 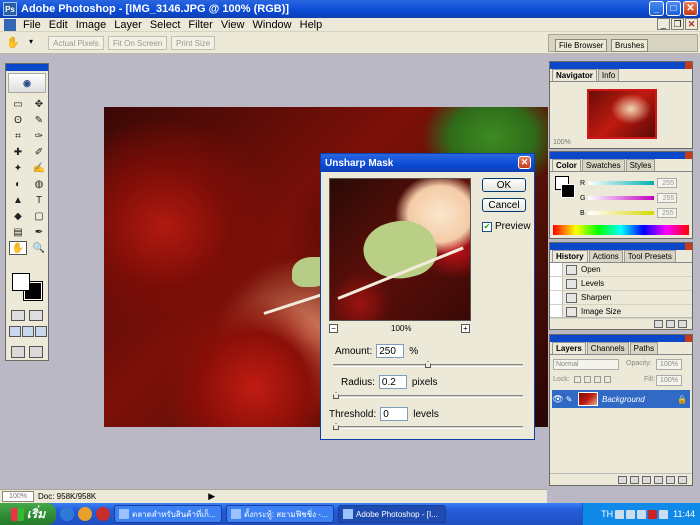 I want to click on tab-color: Color, so click(x=566, y=165).